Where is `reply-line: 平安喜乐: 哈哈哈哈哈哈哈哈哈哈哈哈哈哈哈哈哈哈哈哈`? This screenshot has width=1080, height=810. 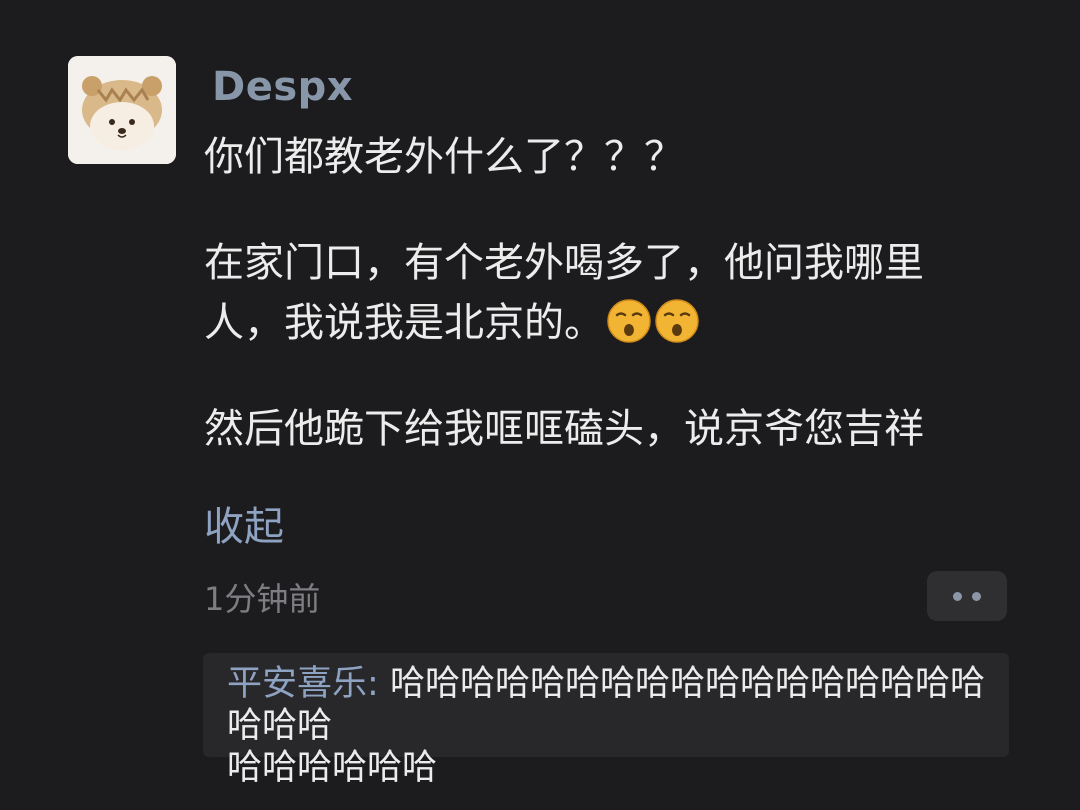
reply-line: 平安喜乐: 哈哈哈哈哈哈哈哈哈哈哈哈哈哈哈哈哈哈哈哈 is located at coordinates (608, 705).